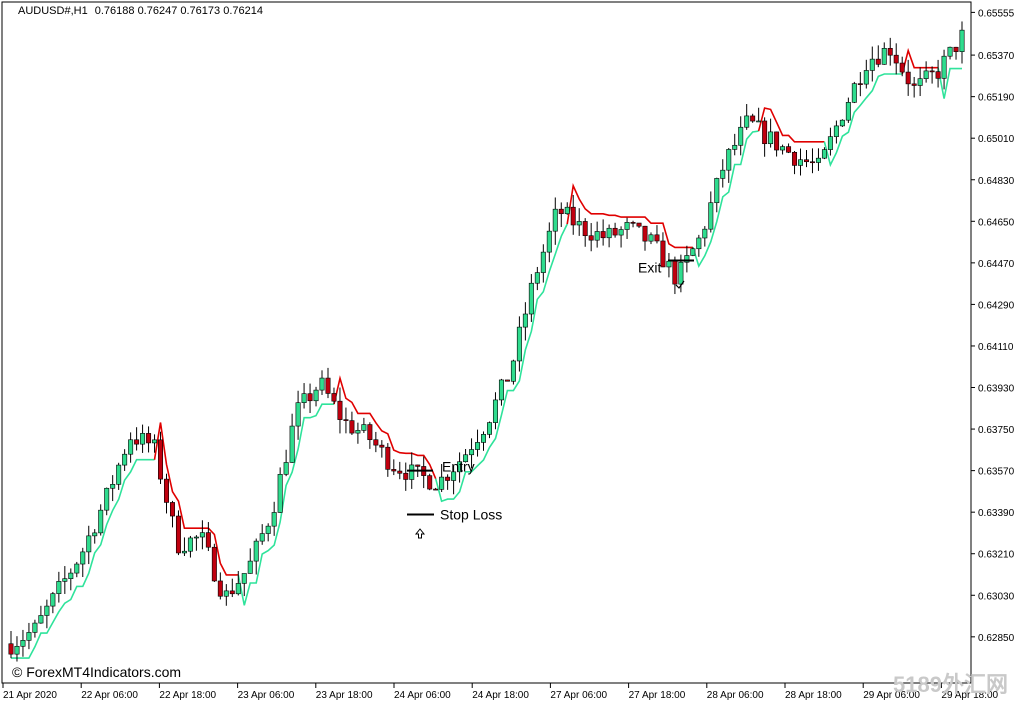 Image resolution: width=1024 pixels, height=704 pixels. I want to click on y-tick-label: 0.65010, so click(996, 139).